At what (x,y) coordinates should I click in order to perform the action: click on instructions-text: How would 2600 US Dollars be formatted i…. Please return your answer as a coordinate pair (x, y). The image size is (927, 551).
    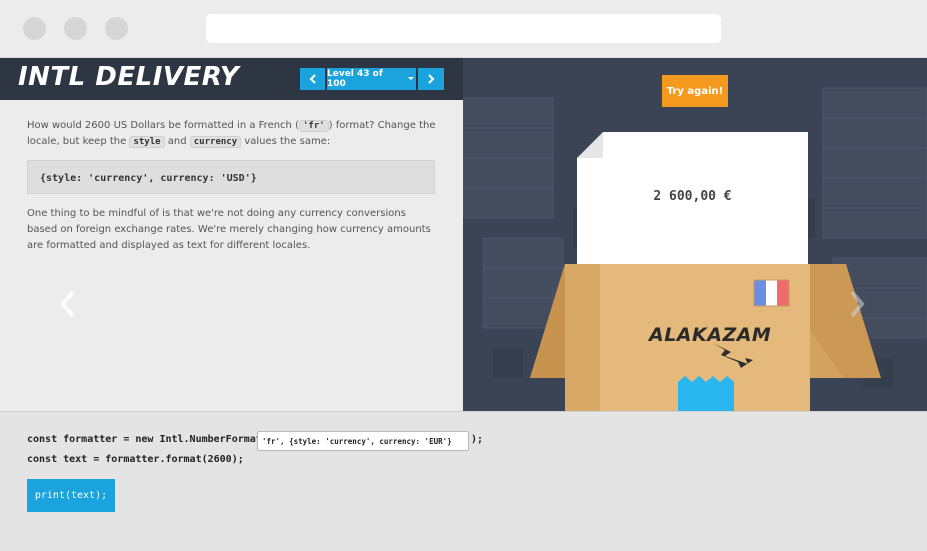
    Looking at the image, I should click on (232, 186).